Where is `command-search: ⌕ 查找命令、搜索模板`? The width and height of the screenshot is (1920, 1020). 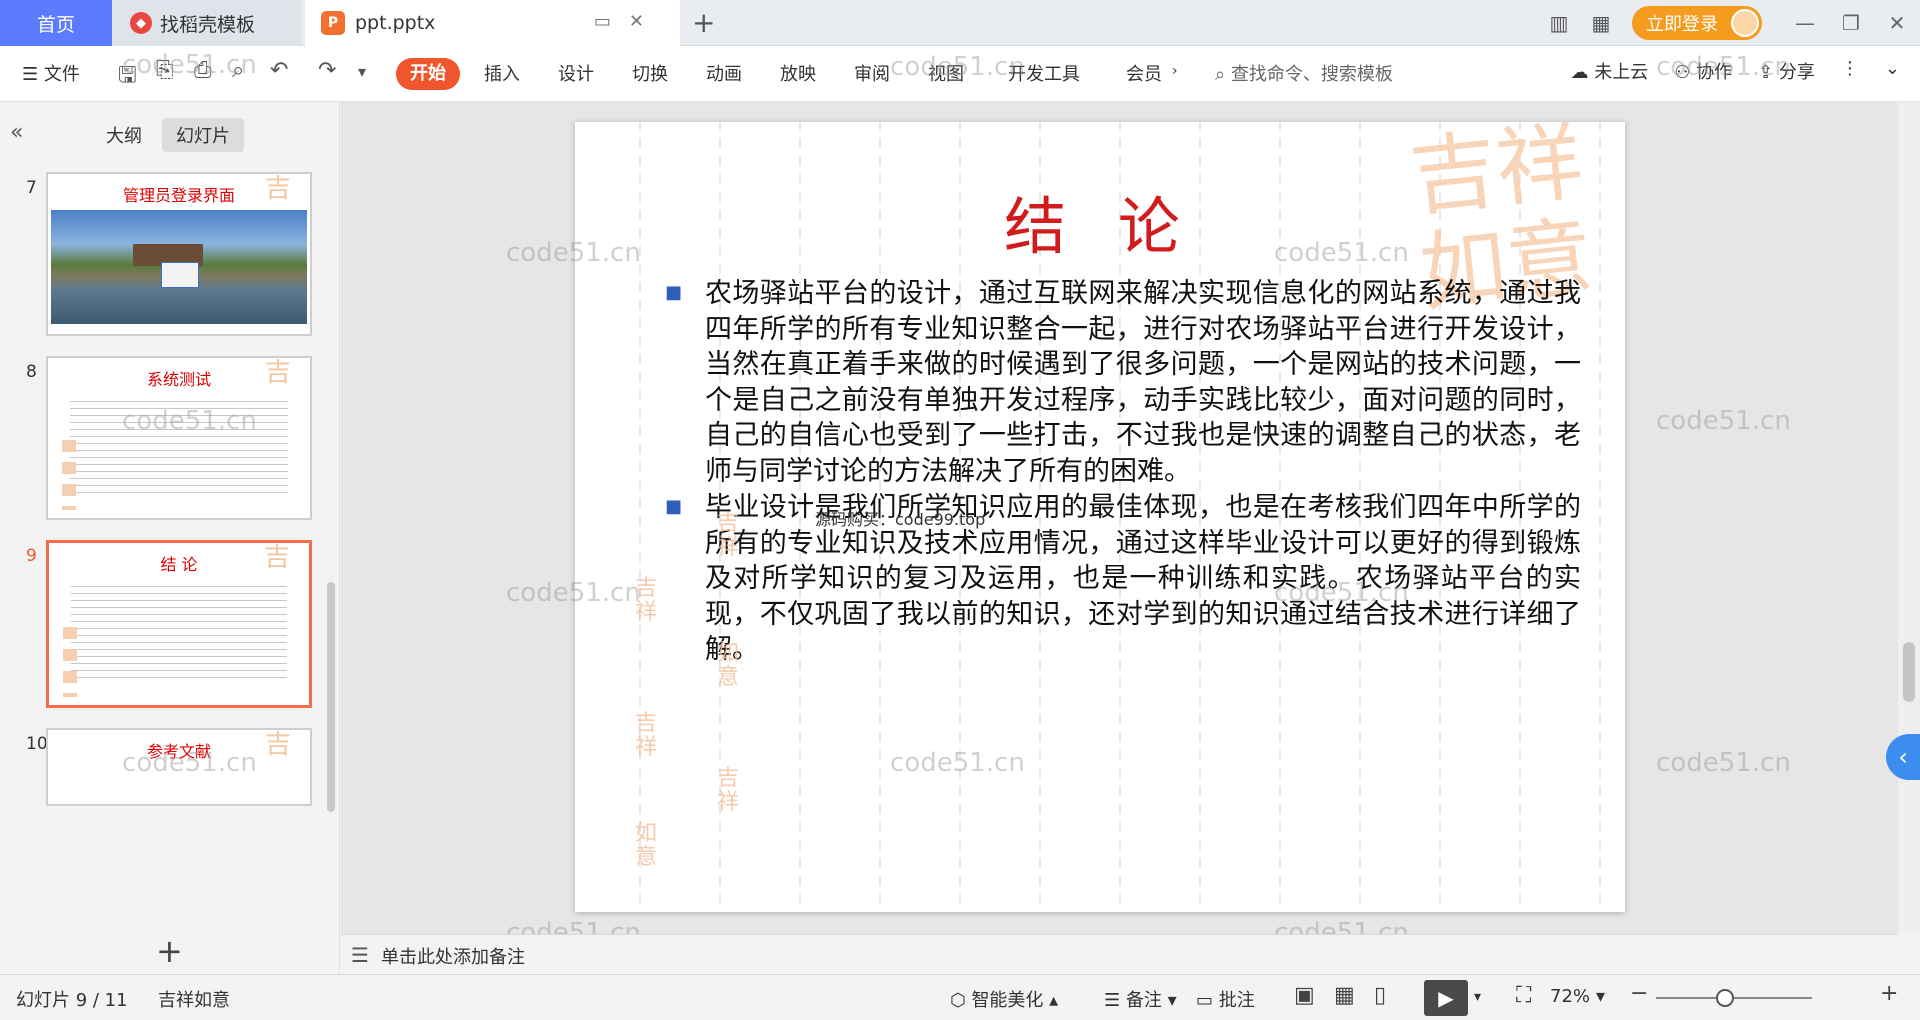
command-search: ⌕ 查找命令、搜索模板 is located at coordinates (1304, 73).